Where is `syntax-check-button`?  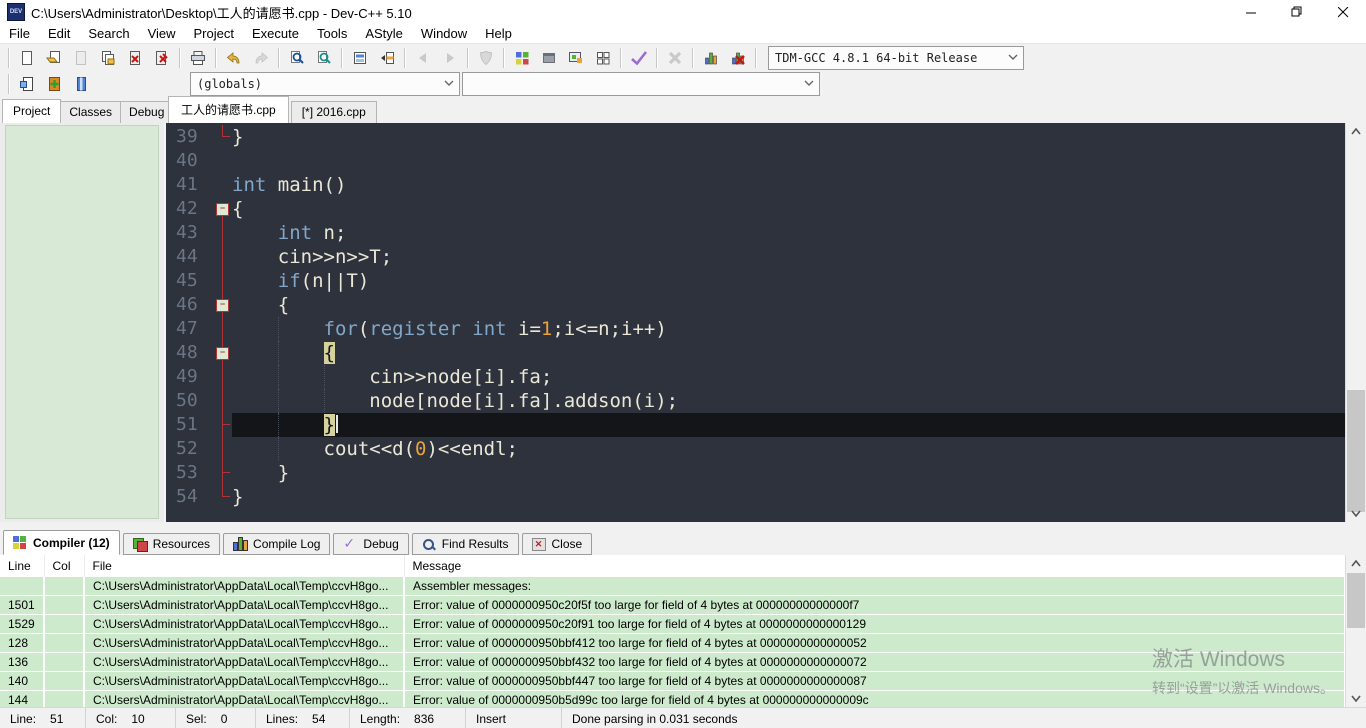 syntax-check-button is located at coordinates (485, 58).